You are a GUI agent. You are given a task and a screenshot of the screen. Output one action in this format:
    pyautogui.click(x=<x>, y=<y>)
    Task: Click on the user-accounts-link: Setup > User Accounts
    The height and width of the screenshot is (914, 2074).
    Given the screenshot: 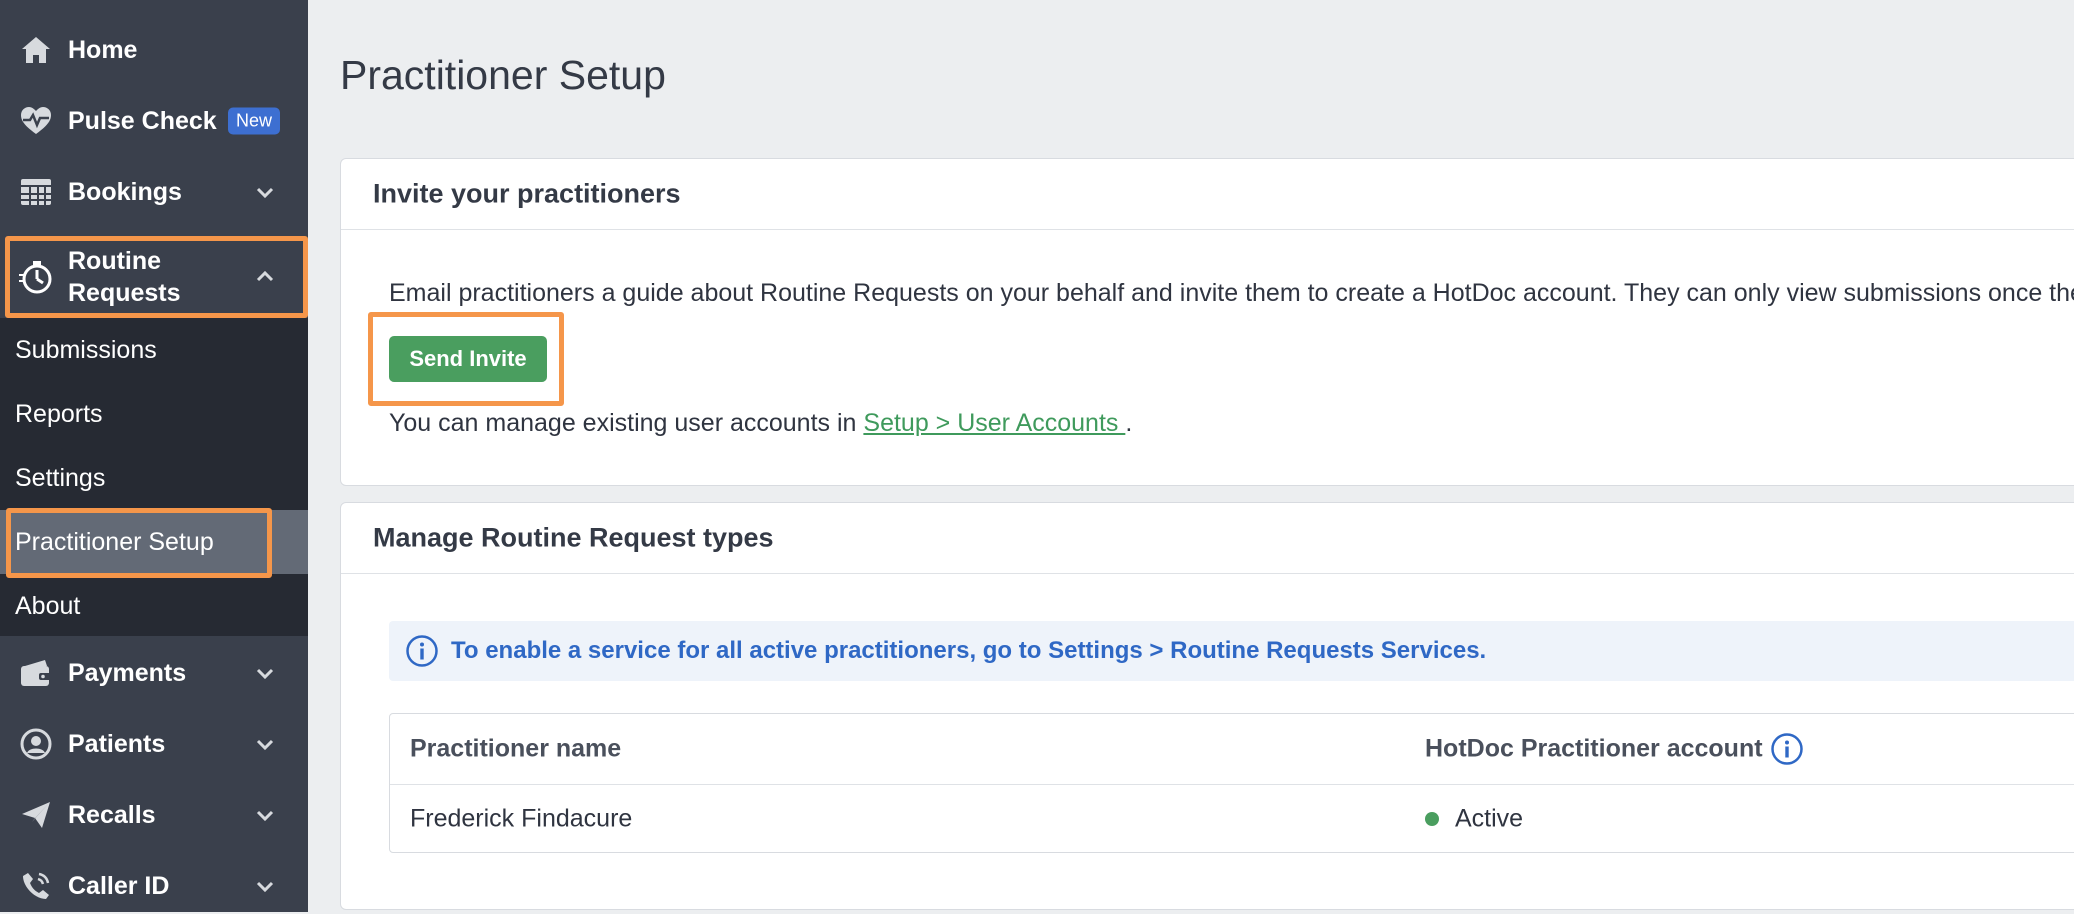 What is the action you would take?
    pyautogui.click(x=994, y=423)
    